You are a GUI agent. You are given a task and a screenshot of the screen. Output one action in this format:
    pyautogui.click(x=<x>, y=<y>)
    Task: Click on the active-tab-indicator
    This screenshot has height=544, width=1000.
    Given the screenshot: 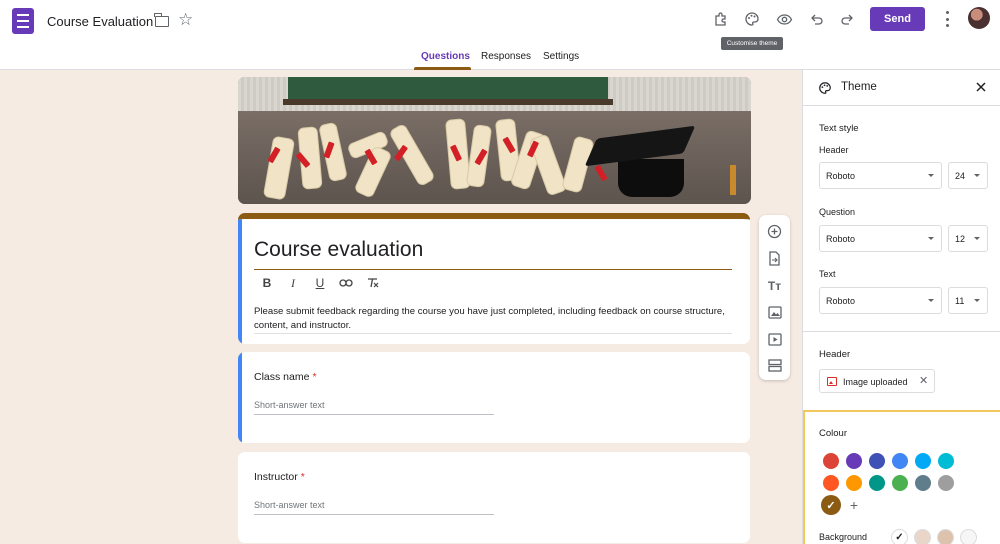 What is the action you would take?
    pyautogui.click(x=442, y=68)
    